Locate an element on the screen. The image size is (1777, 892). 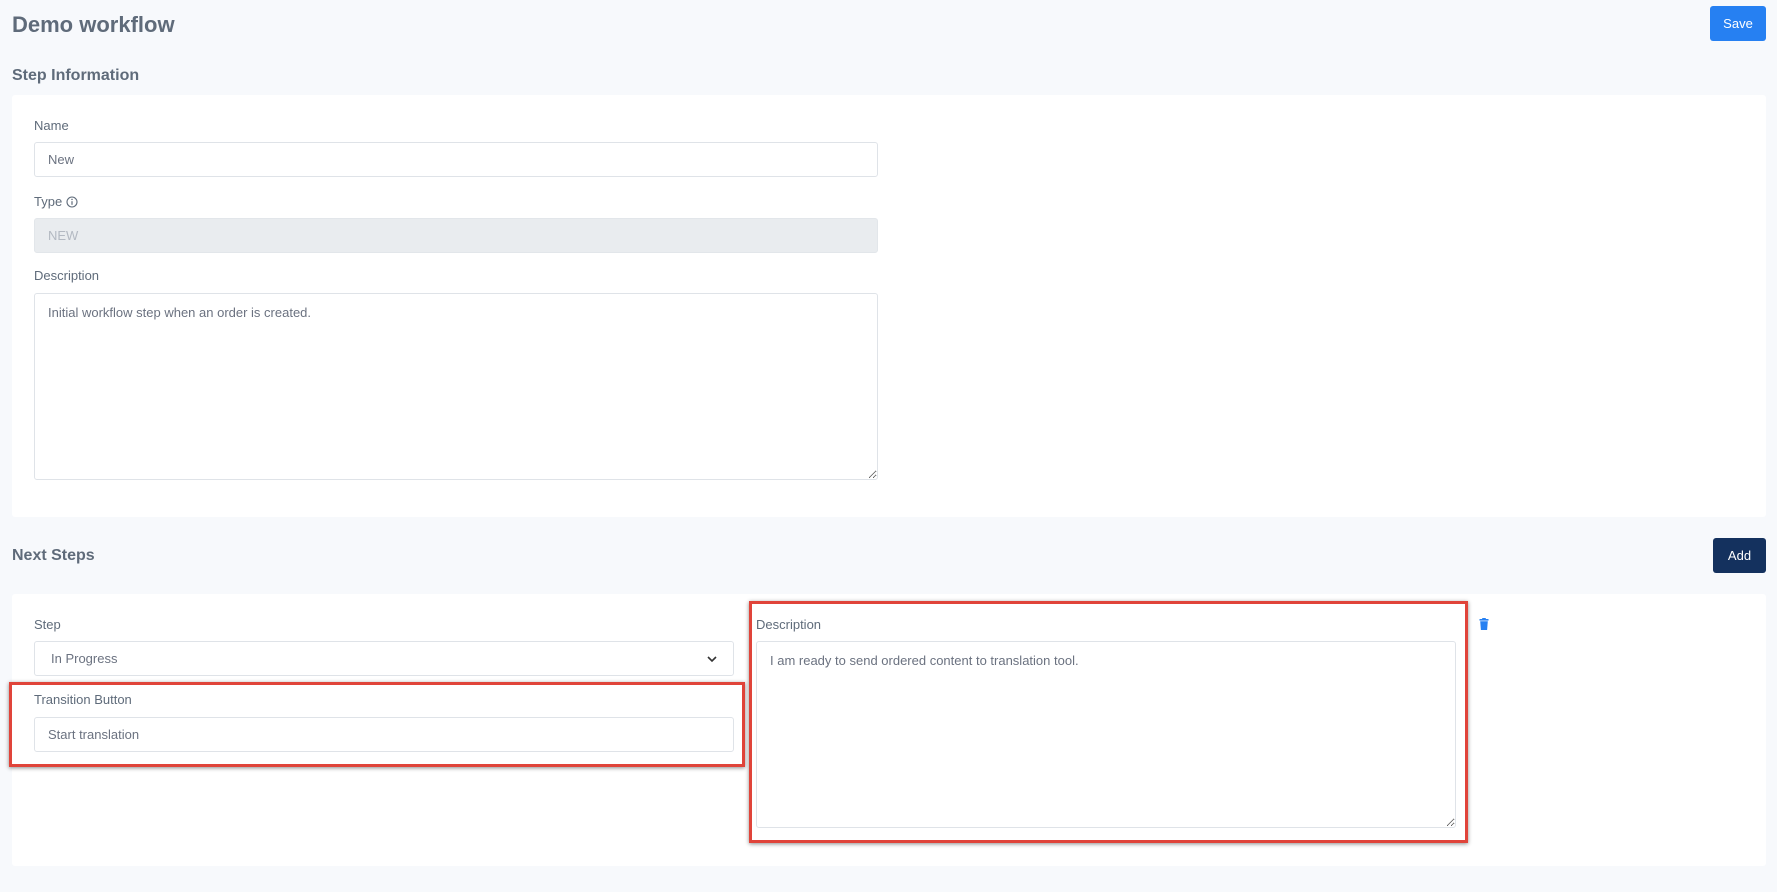
step-select: In Progress is located at coordinates (384, 658).